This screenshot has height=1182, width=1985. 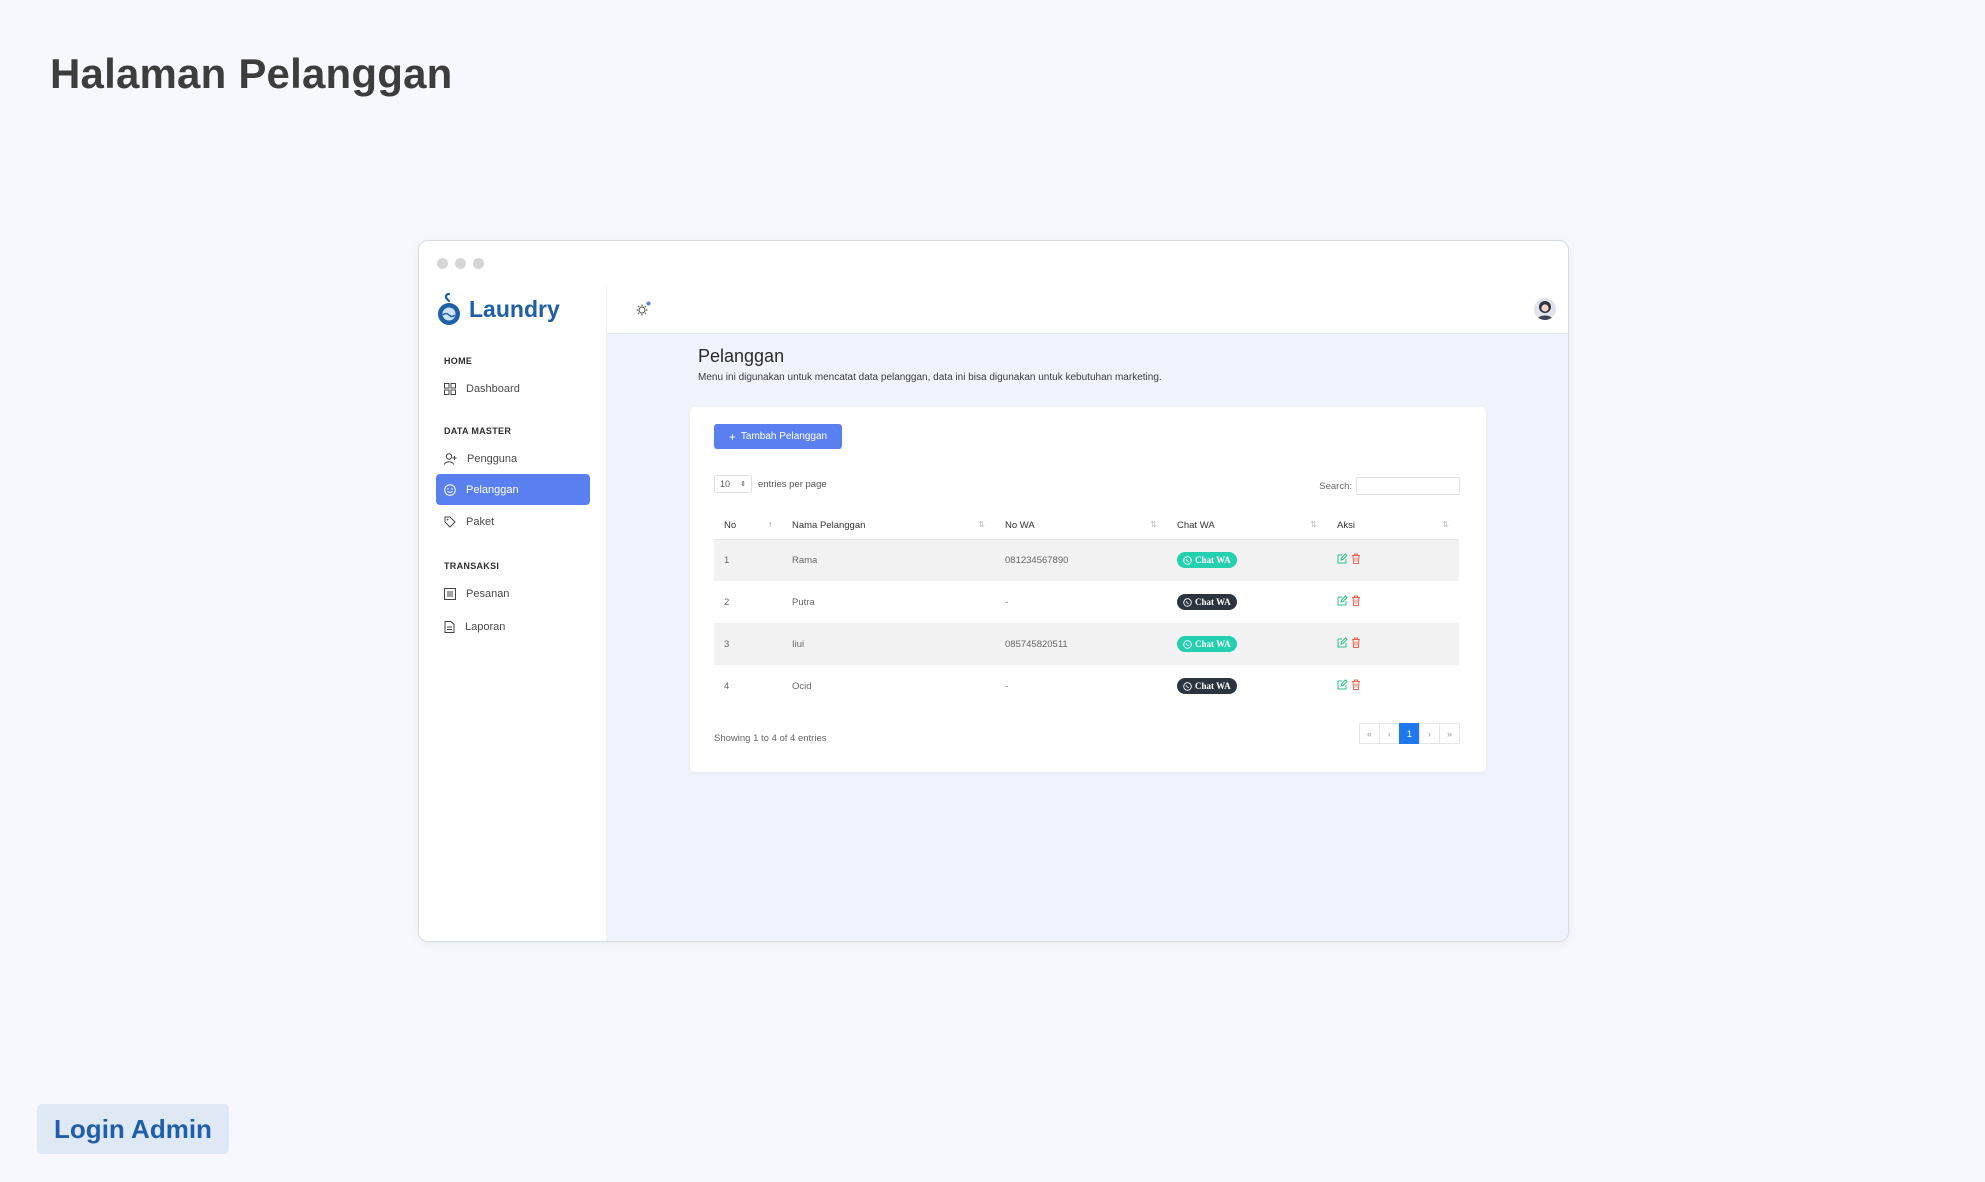 What do you see at coordinates (888, 644) in the screenshot?
I see `cell-name: Iiui` at bounding box center [888, 644].